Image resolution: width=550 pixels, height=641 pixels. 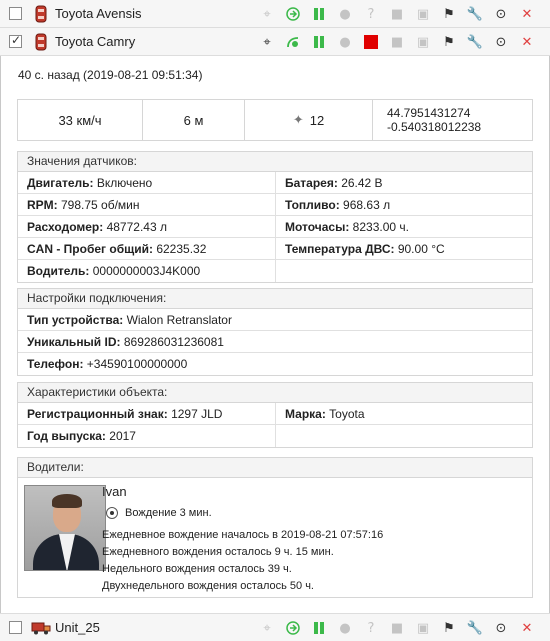 What do you see at coordinates (135, 13) in the screenshot?
I see `unit-name: Toyota Avensis` at bounding box center [135, 13].